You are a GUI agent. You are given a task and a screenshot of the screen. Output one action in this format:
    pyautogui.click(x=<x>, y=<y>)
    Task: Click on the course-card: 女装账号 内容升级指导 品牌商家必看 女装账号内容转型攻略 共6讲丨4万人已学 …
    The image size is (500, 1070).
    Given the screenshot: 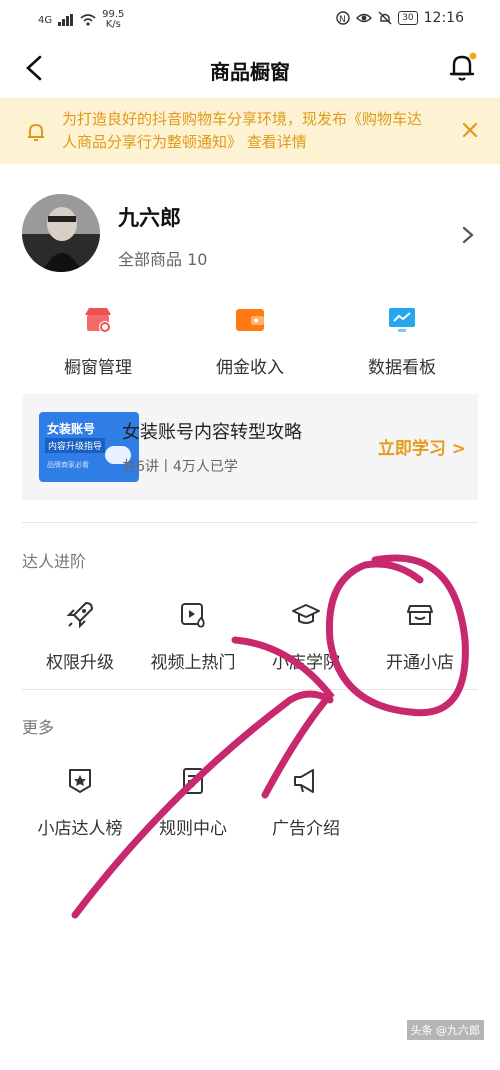 What is the action you would take?
    pyautogui.click(x=250, y=447)
    